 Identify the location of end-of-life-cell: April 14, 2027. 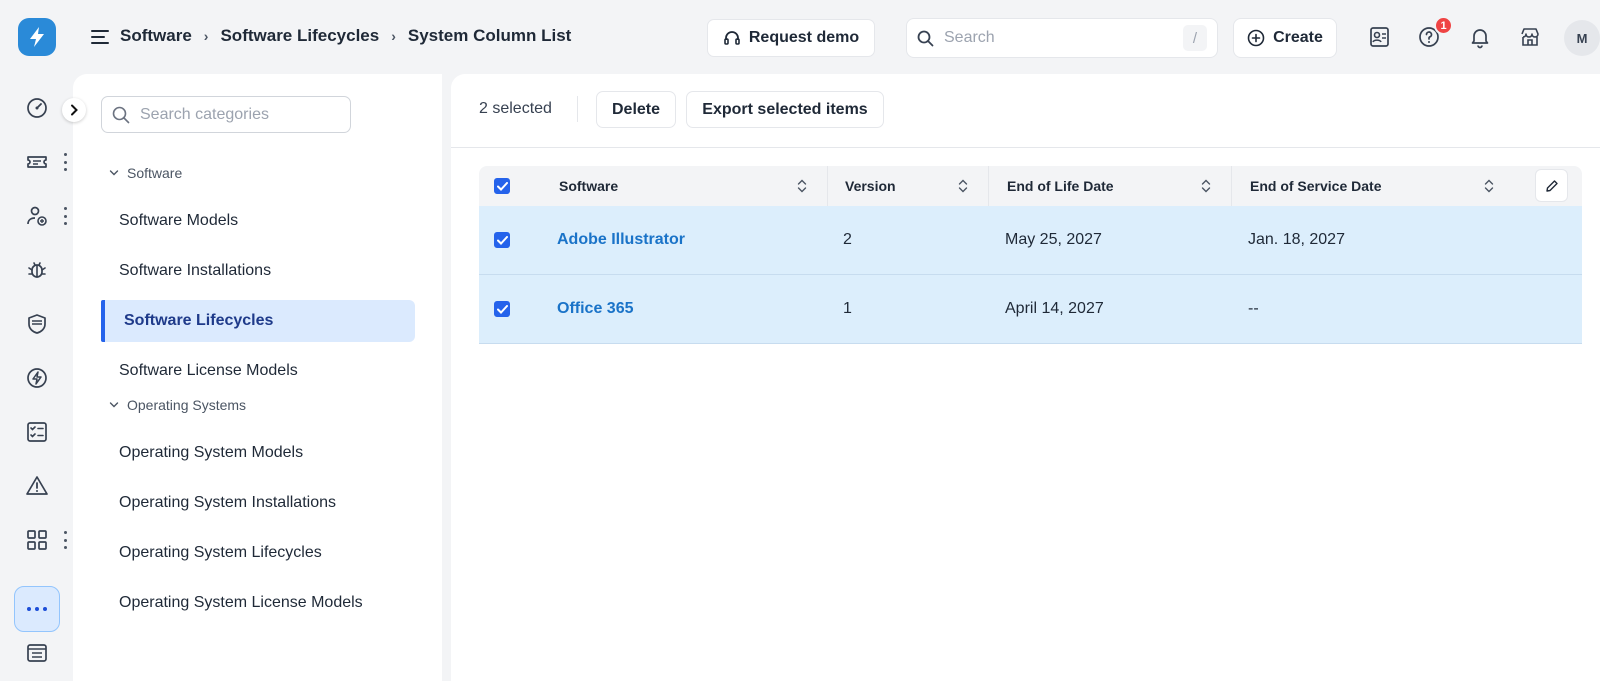
(1054, 308).